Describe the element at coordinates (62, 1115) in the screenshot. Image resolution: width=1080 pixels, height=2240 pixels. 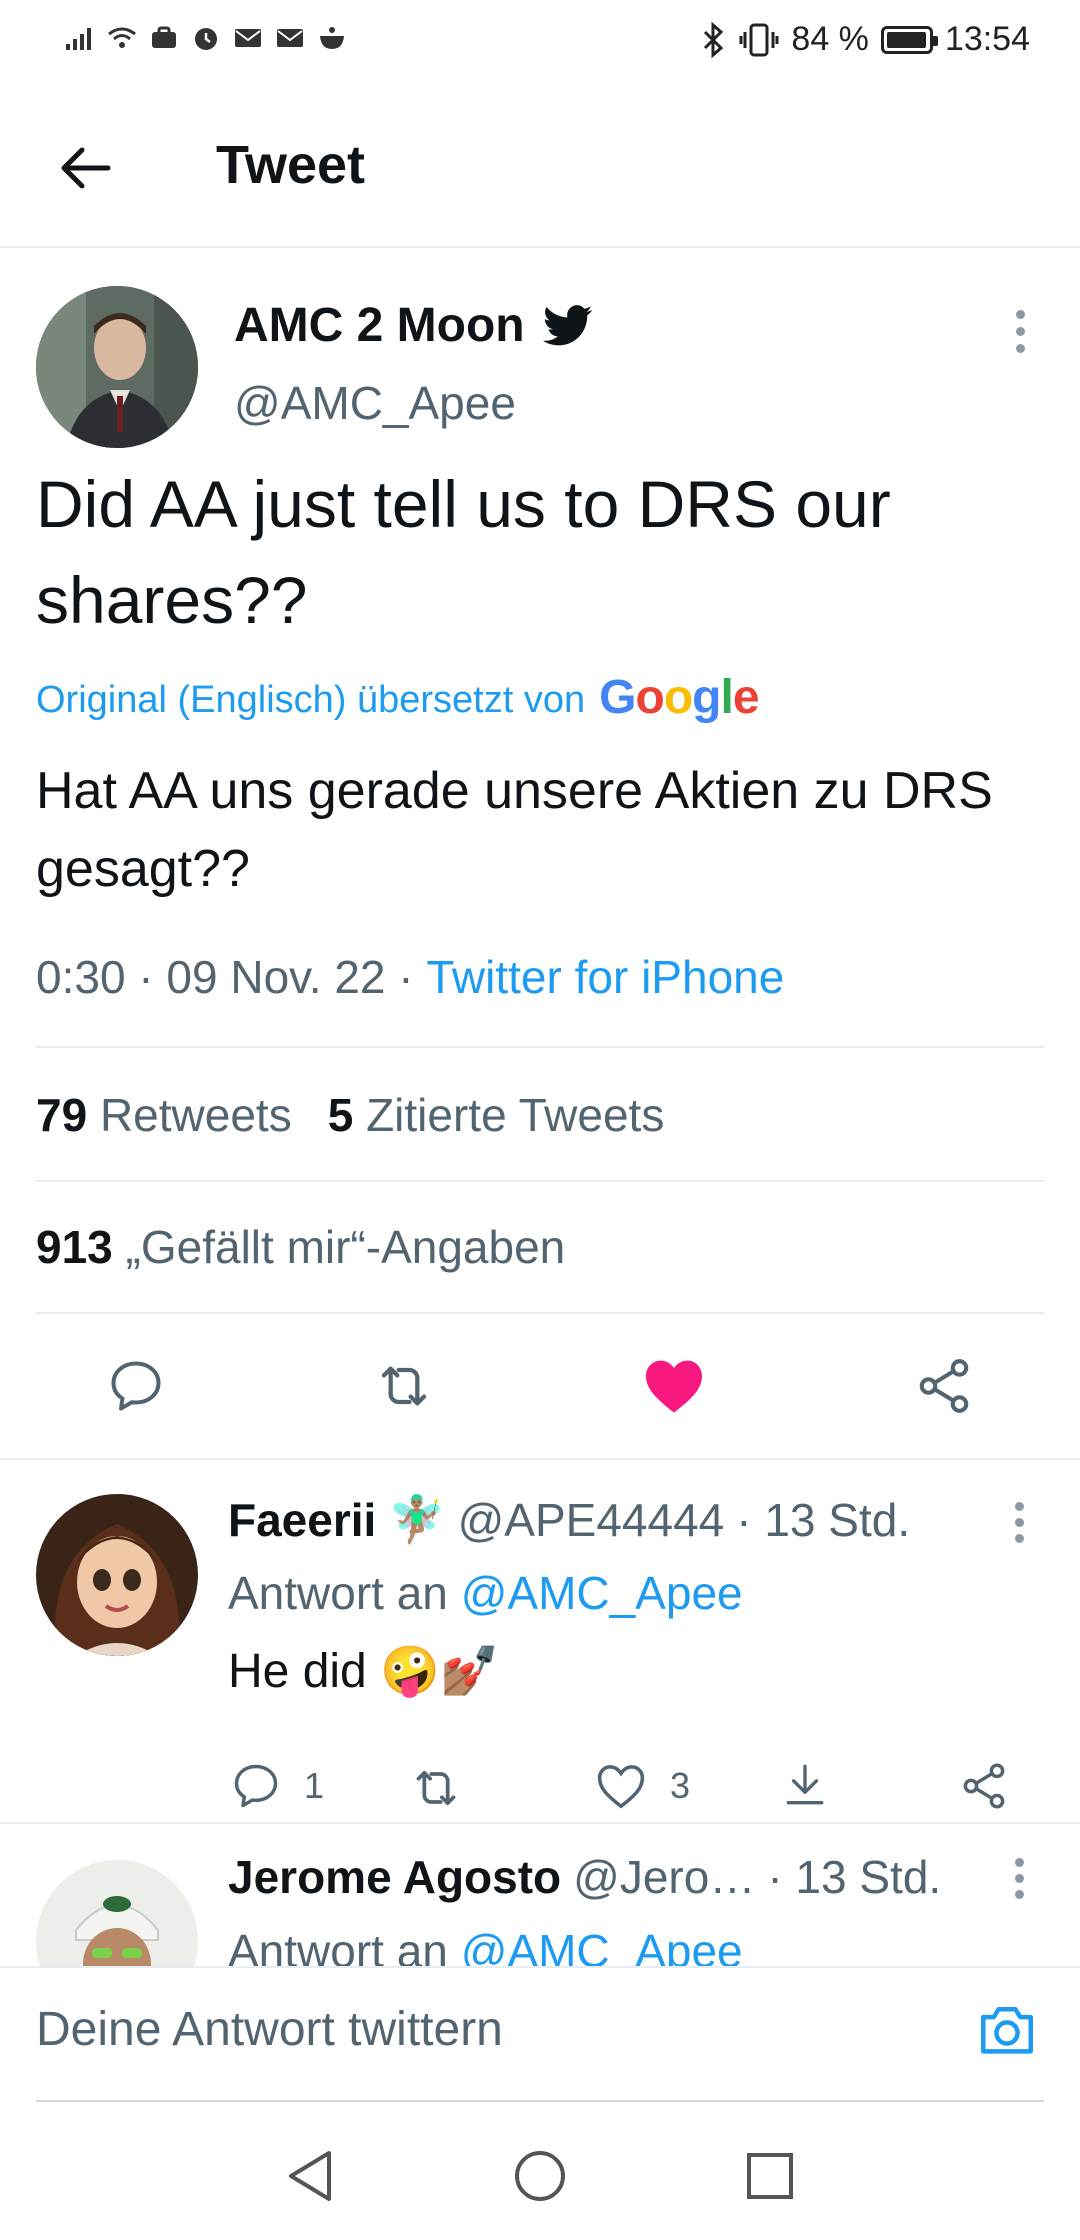
I see `retweets-count: 79` at that location.